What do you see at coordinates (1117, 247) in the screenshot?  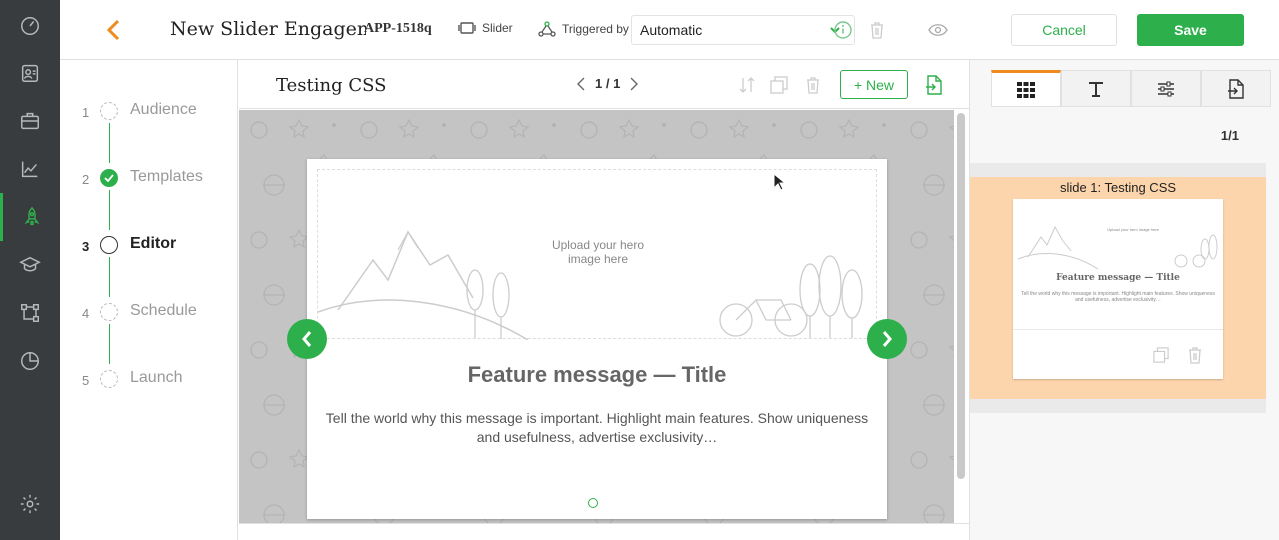 I see `thumb-illustration` at bounding box center [1117, 247].